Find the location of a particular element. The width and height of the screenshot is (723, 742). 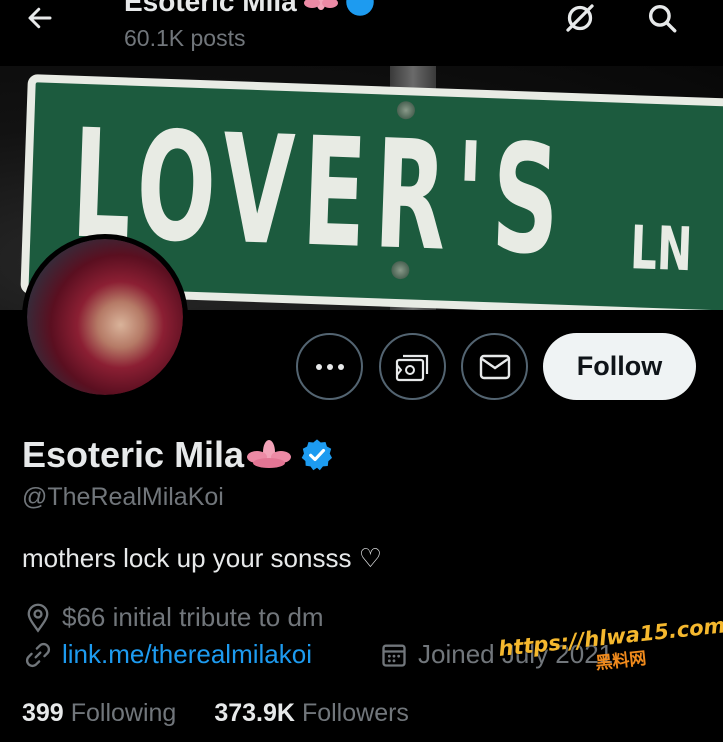

following-link: 399 Following is located at coordinates (99, 713).